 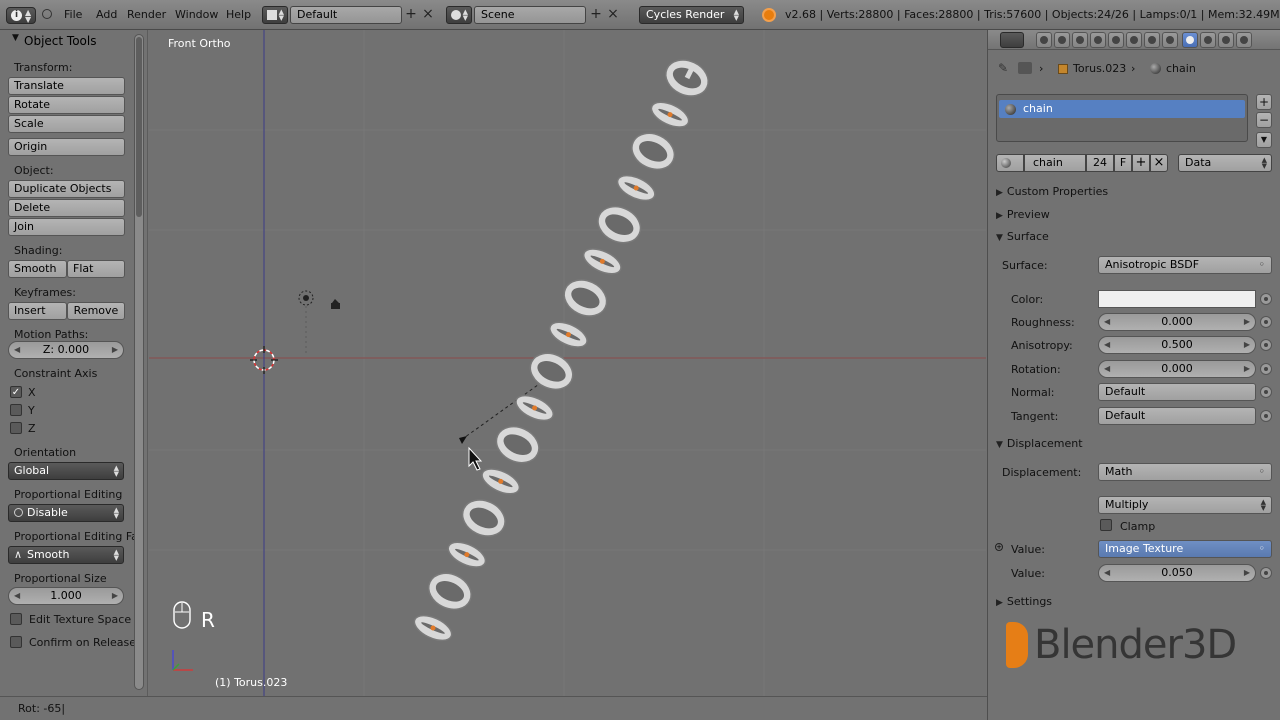 What do you see at coordinates (16, 619) in the screenshot?
I see `edit-texture-space-checkbox` at bounding box center [16, 619].